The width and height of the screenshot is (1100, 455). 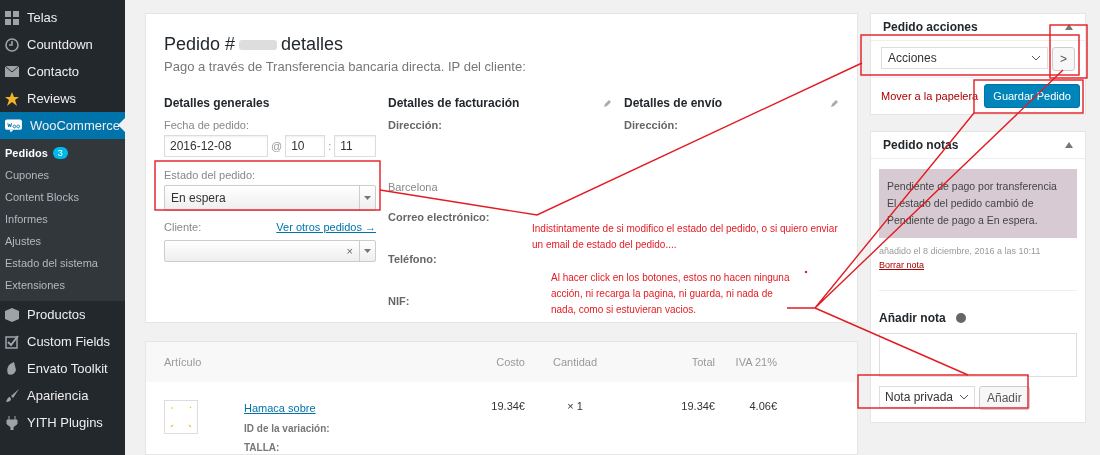 What do you see at coordinates (62, 314) in the screenshot?
I see `menu-item: Productos` at bounding box center [62, 314].